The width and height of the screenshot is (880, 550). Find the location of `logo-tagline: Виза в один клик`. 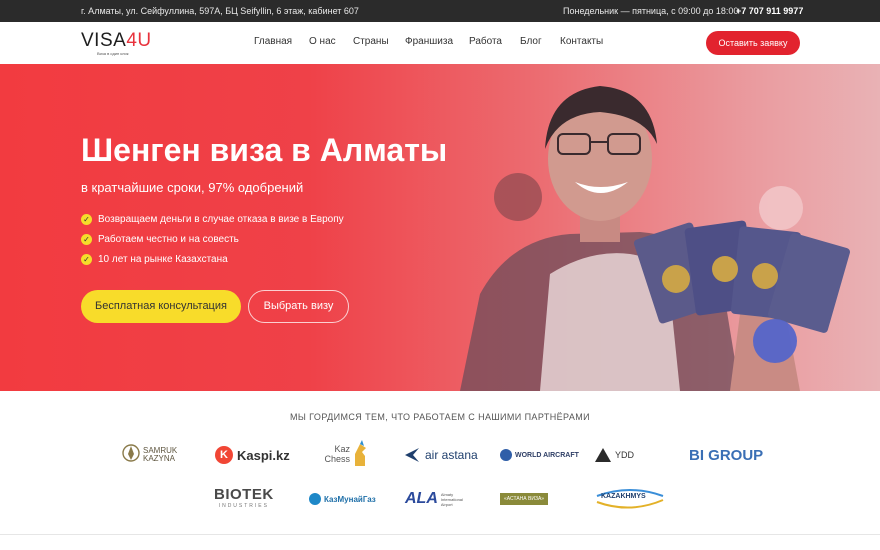

logo-tagline: Виза в один клик is located at coordinates (113, 53).